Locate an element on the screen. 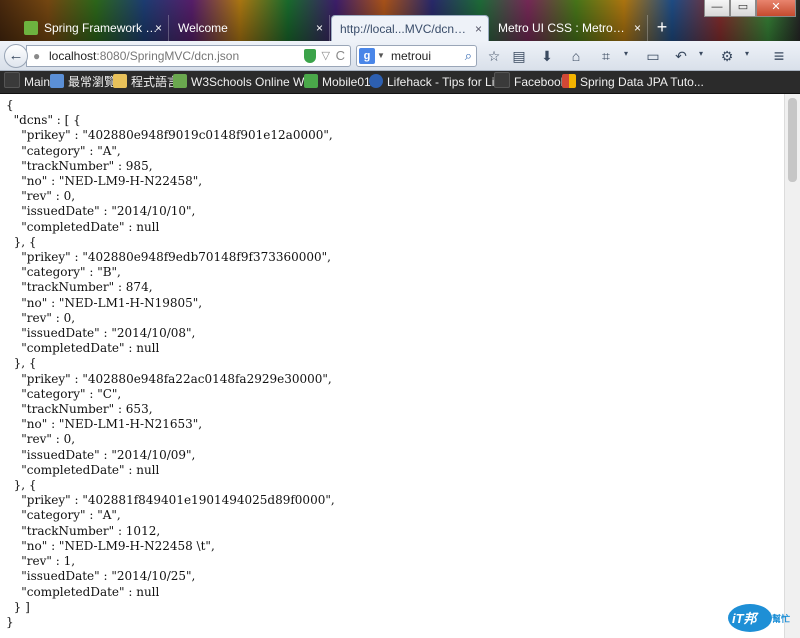  mobile01-icon is located at coordinates (311, 81).